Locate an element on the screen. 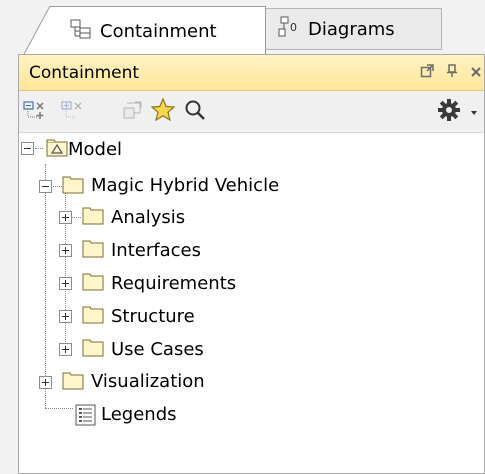 The width and height of the screenshot is (485, 474). tree-node-analysis: Analysis is located at coordinates (102, 217).